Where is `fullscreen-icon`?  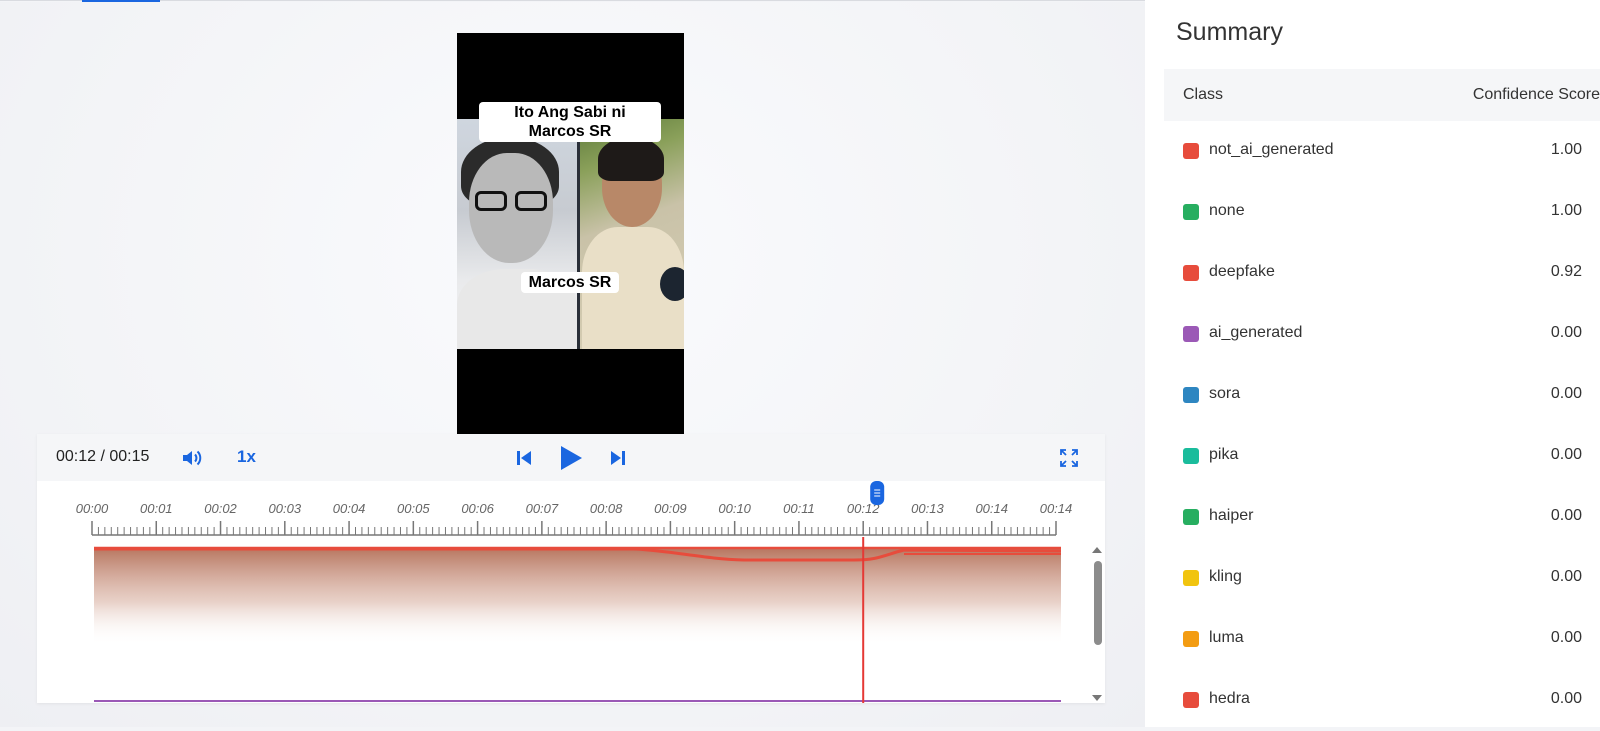 fullscreen-icon is located at coordinates (1069, 458).